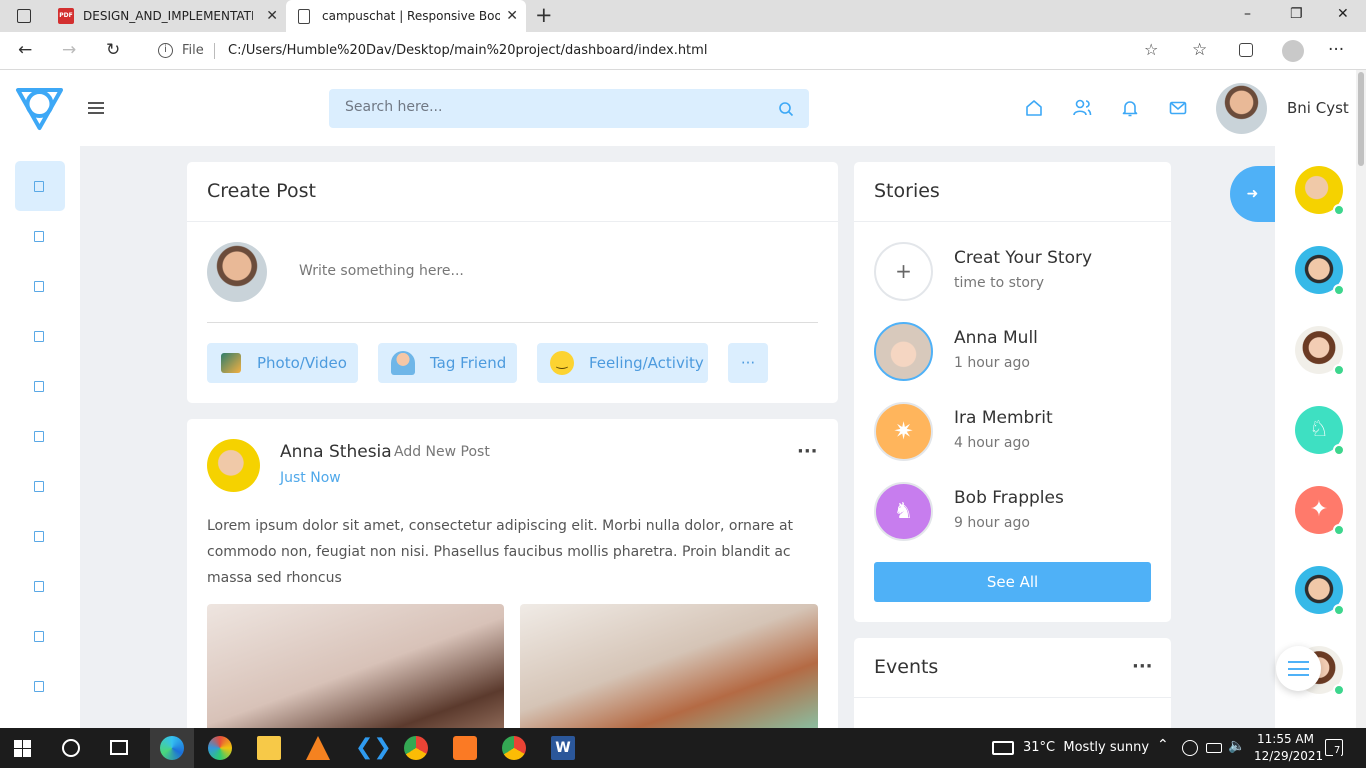  Describe the element at coordinates (1190, 748) in the screenshot. I see `network-icon` at that location.